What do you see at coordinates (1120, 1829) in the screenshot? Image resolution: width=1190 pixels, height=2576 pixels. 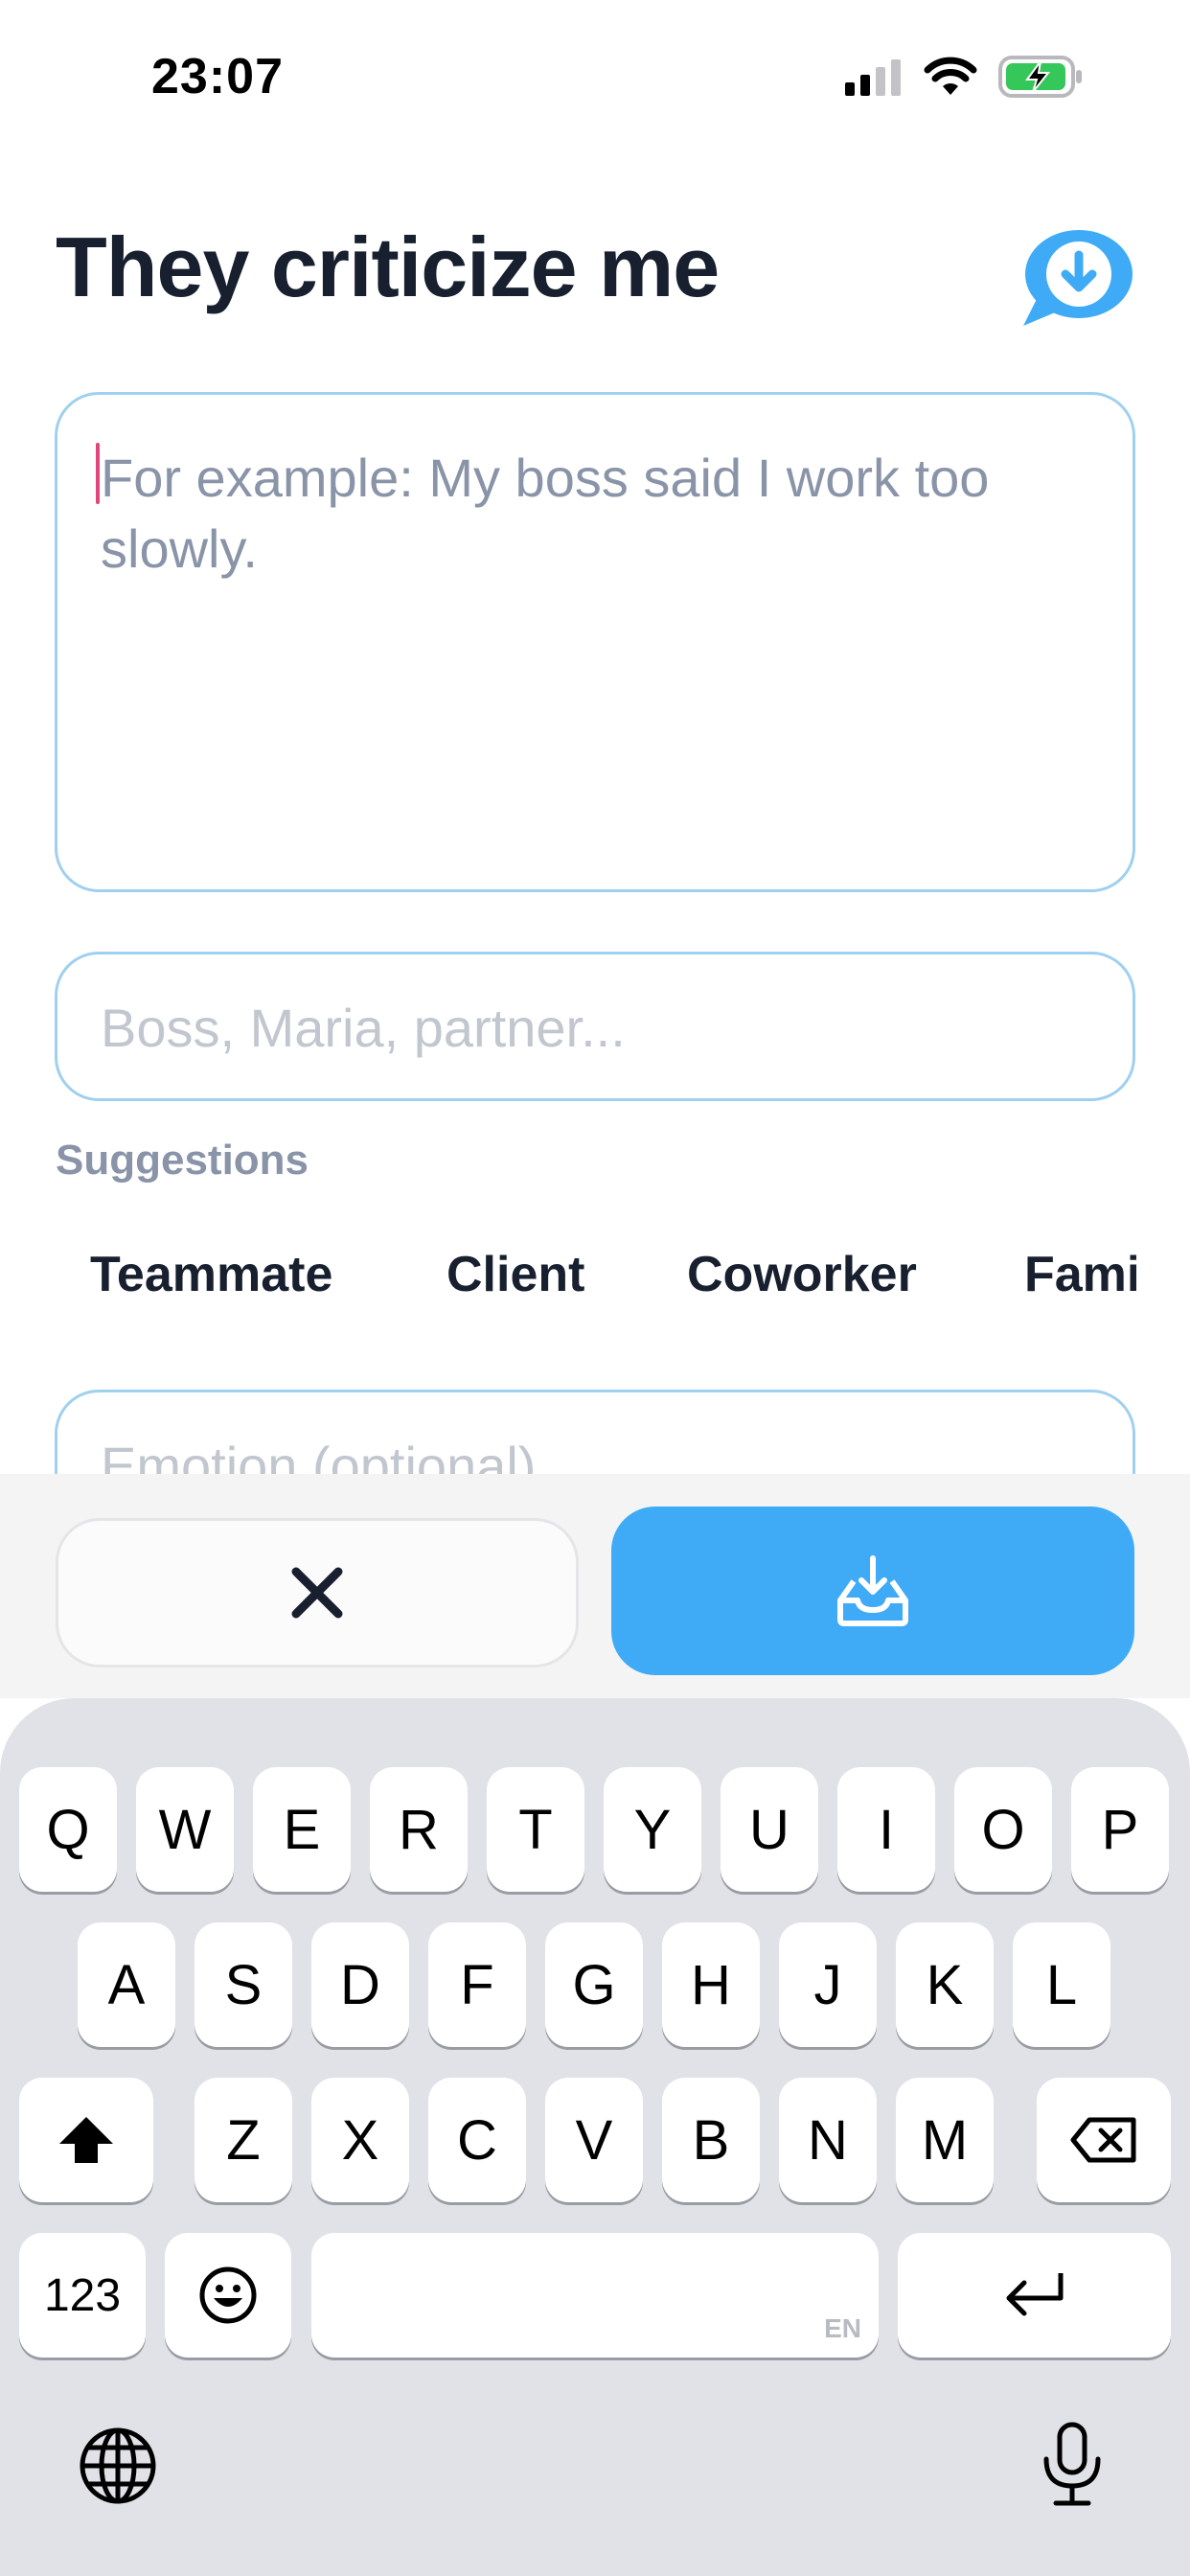 I see `key-p: P` at bounding box center [1120, 1829].